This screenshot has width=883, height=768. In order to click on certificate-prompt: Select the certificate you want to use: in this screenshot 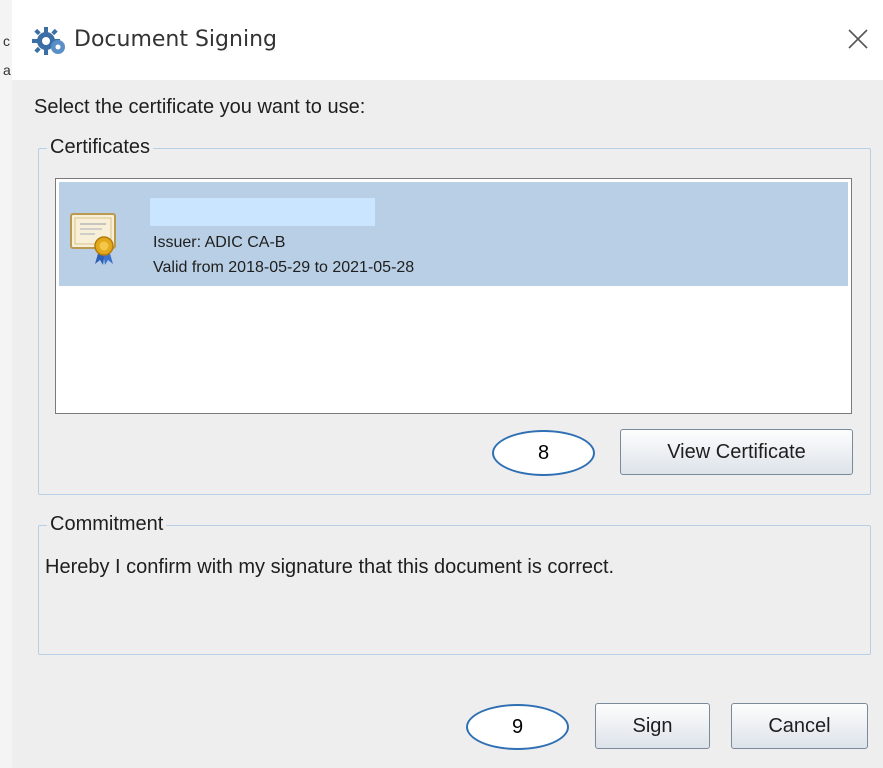, I will do `click(200, 107)`.